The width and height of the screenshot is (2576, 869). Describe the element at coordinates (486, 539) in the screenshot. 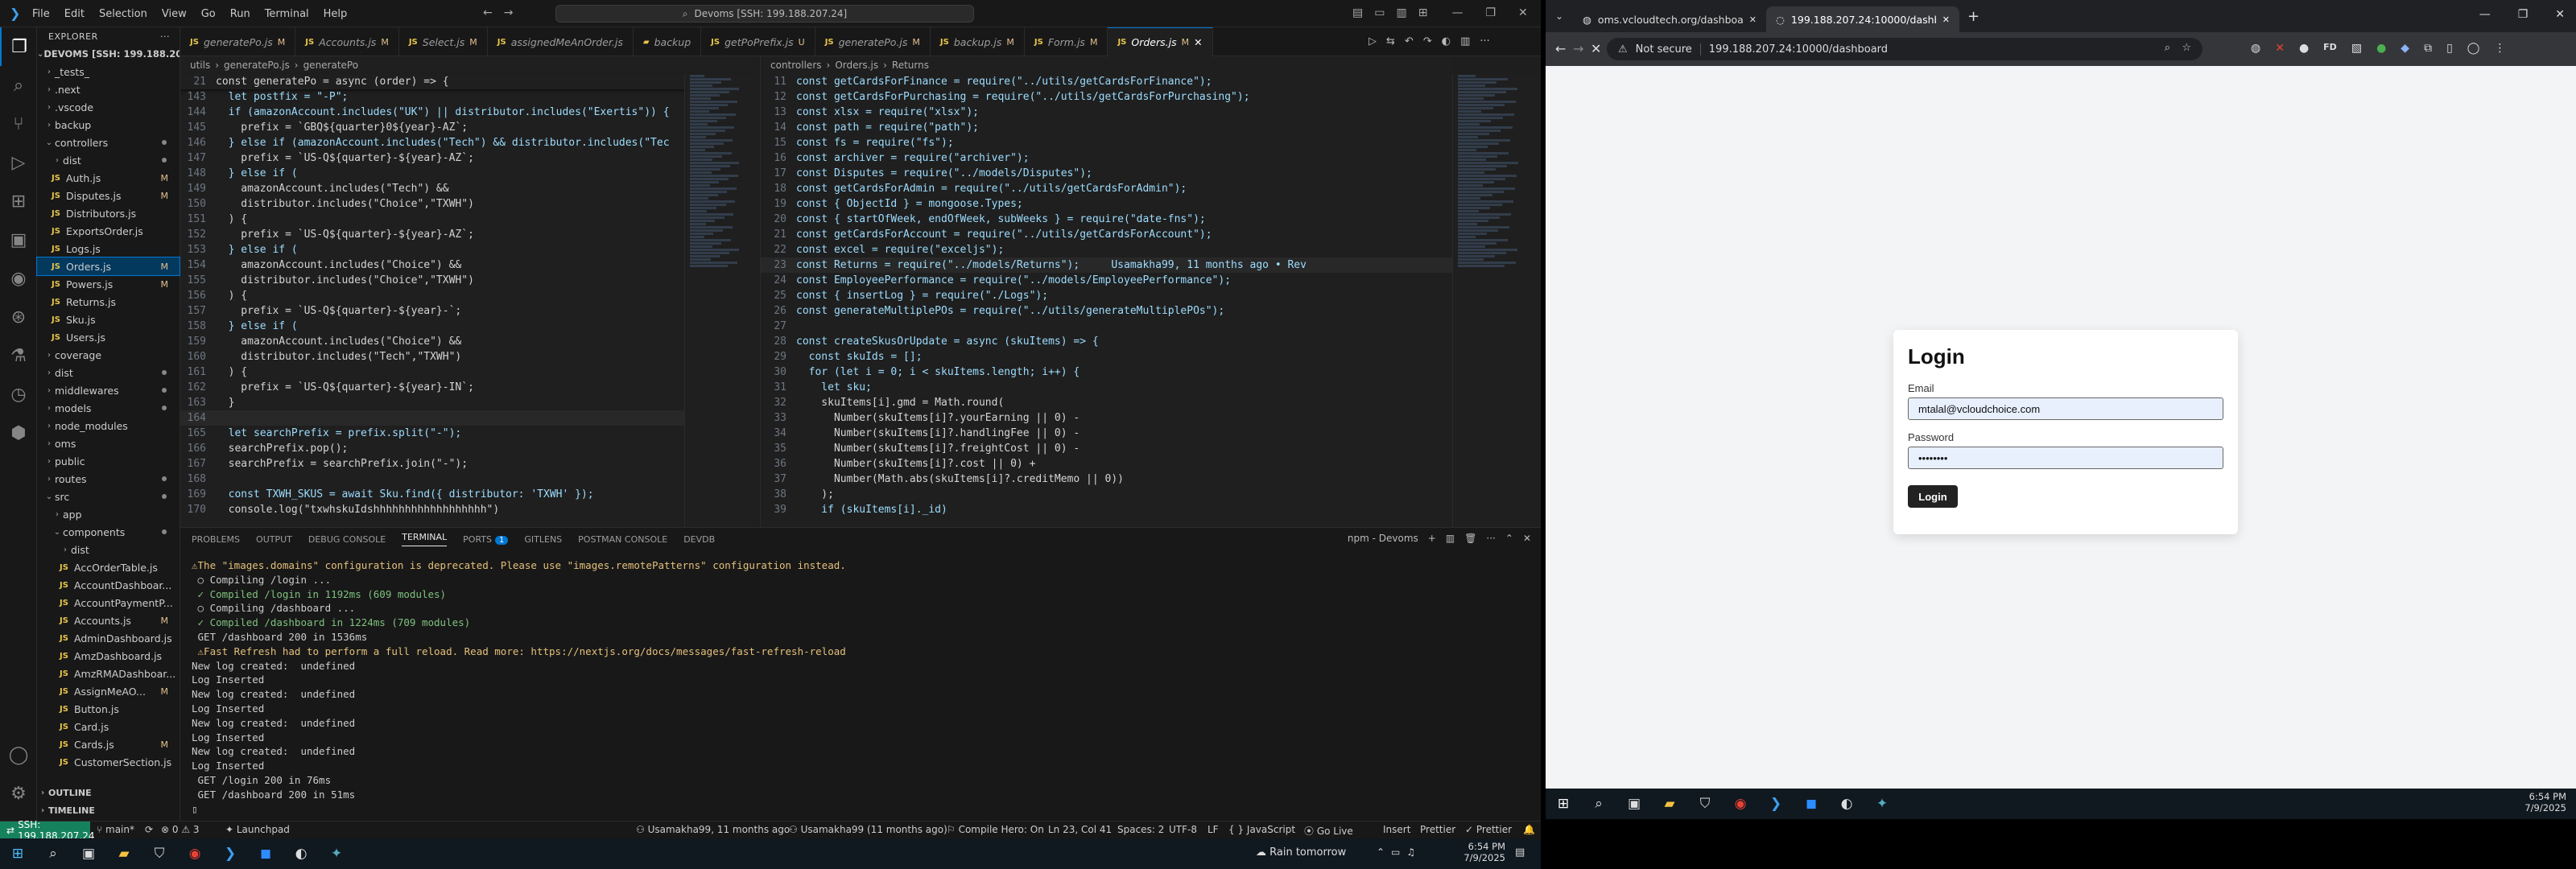

I see `panel-tab-ports: PORTS 1` at that location.